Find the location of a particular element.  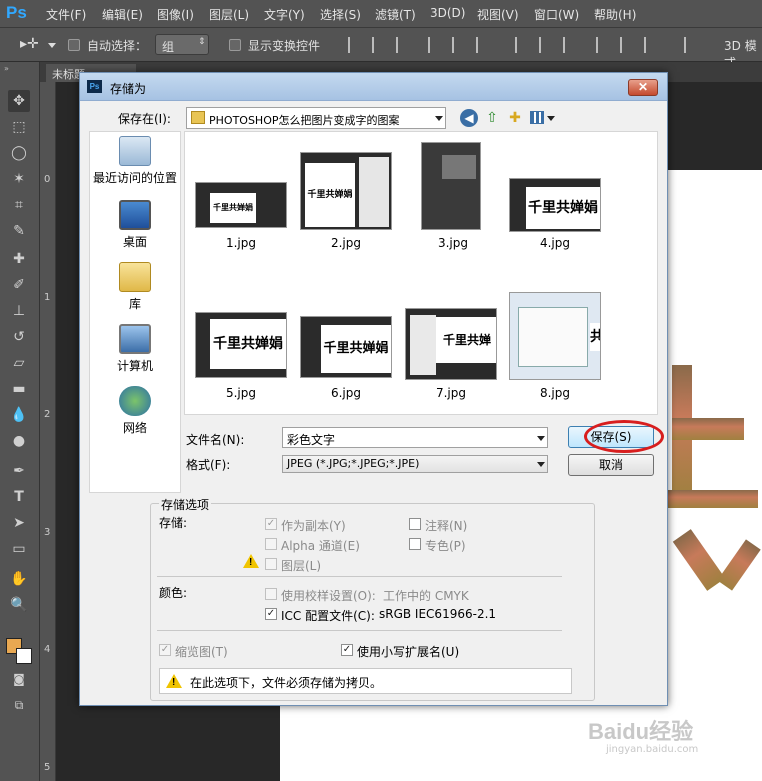

gradient-tool-icon: ▬ is located at coordinates (19, 389).